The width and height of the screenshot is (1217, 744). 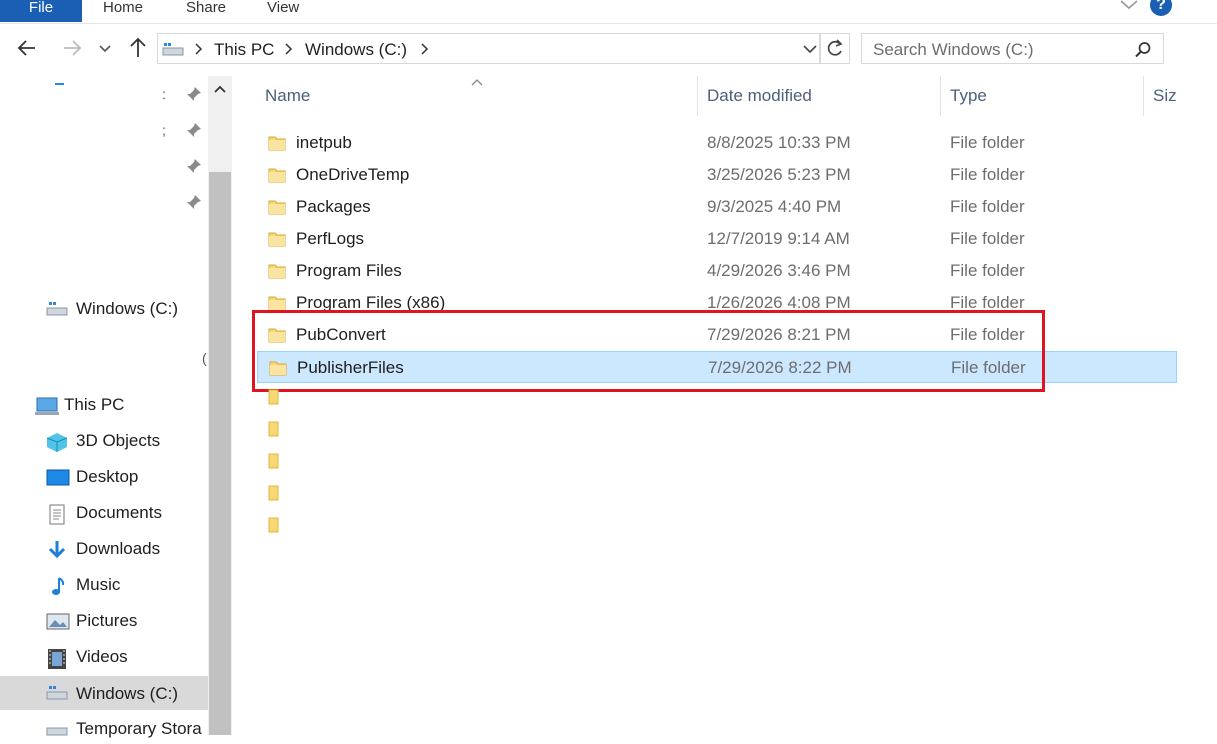 I want to click on sidebar-item-windows-c-quick: Windows (C:), so click(x=126, y=310).